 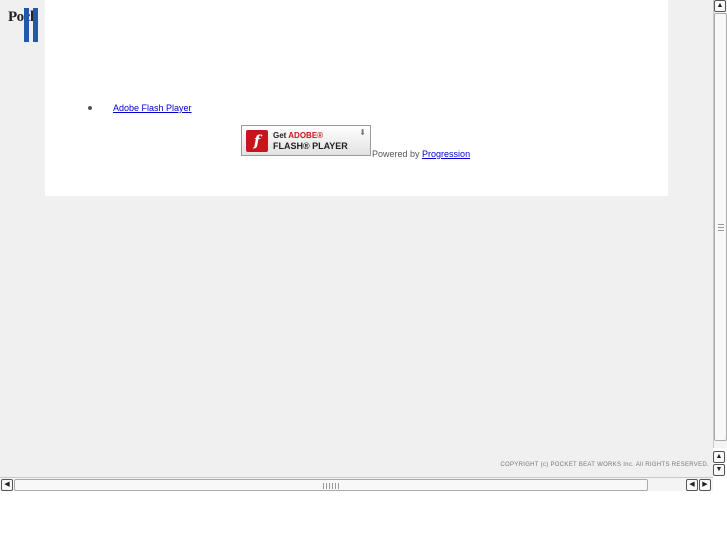 I want to click on scroll-left-button-2: ◀, so click(x=692, y=485).